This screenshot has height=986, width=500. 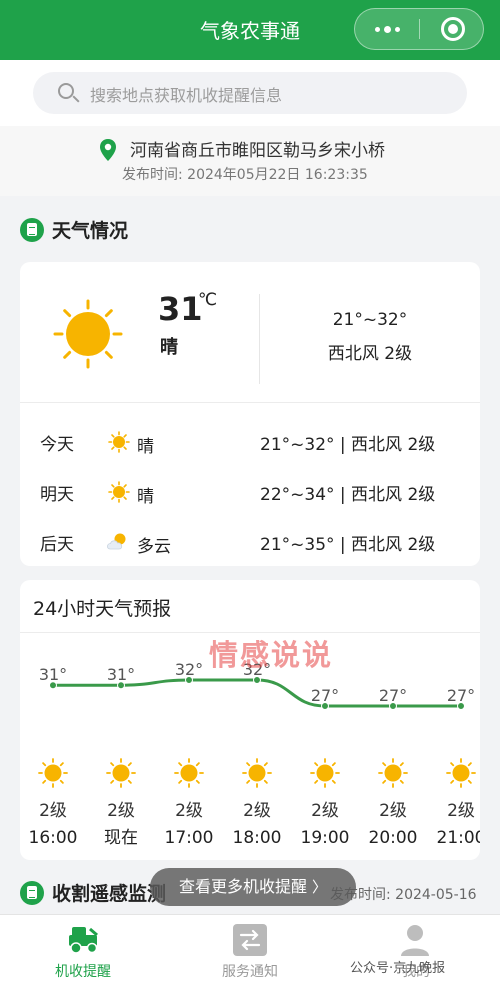 I want to click on capsule-divider, so click(x=419, y=29).